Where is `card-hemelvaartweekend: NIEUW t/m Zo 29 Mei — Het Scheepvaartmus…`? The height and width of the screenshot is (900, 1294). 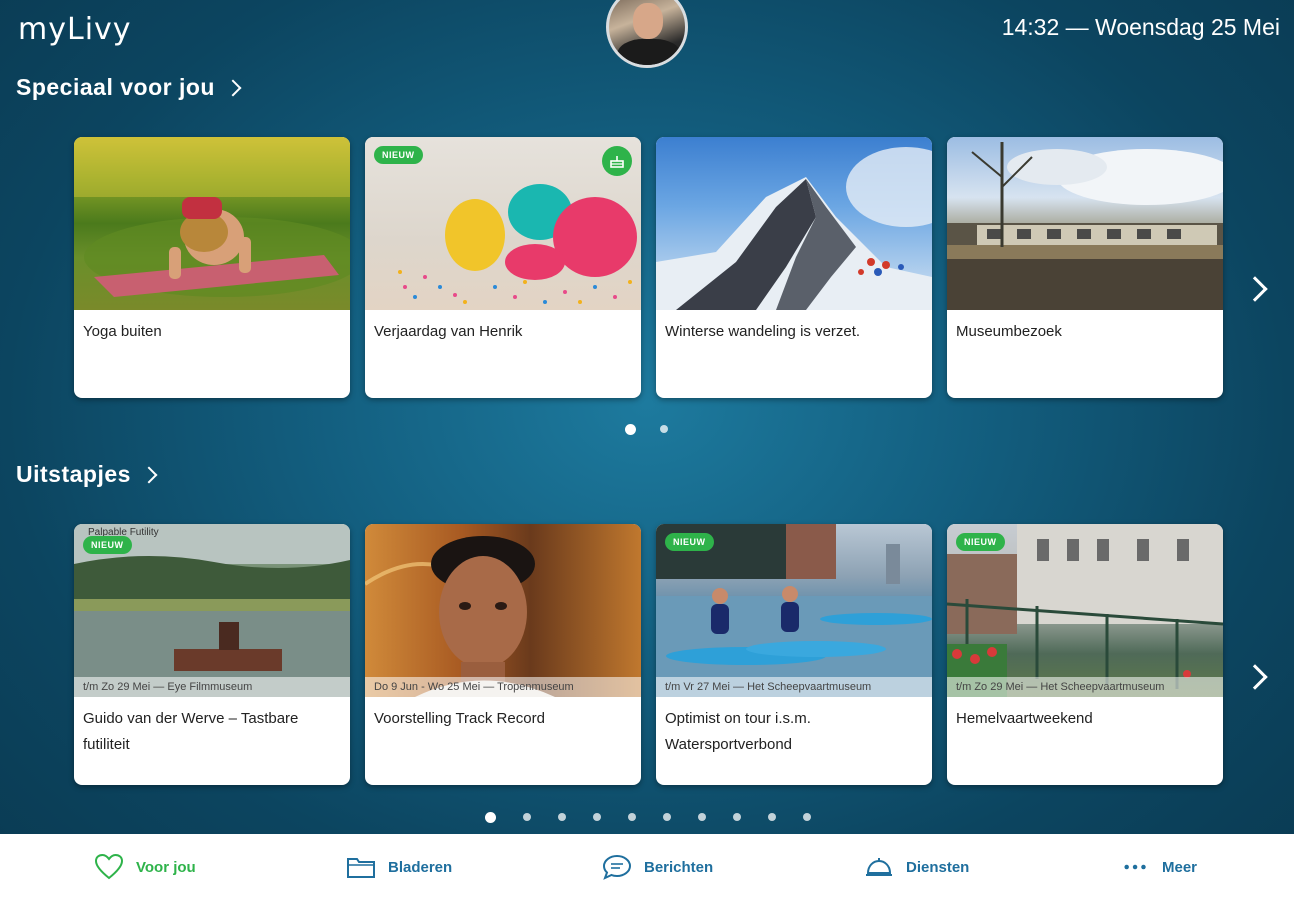
card-hemelvaartweekend: NIEUW t/m Zo 29 Mei — Het Scheepvaartmus… is located at coordinates (1085, 654).